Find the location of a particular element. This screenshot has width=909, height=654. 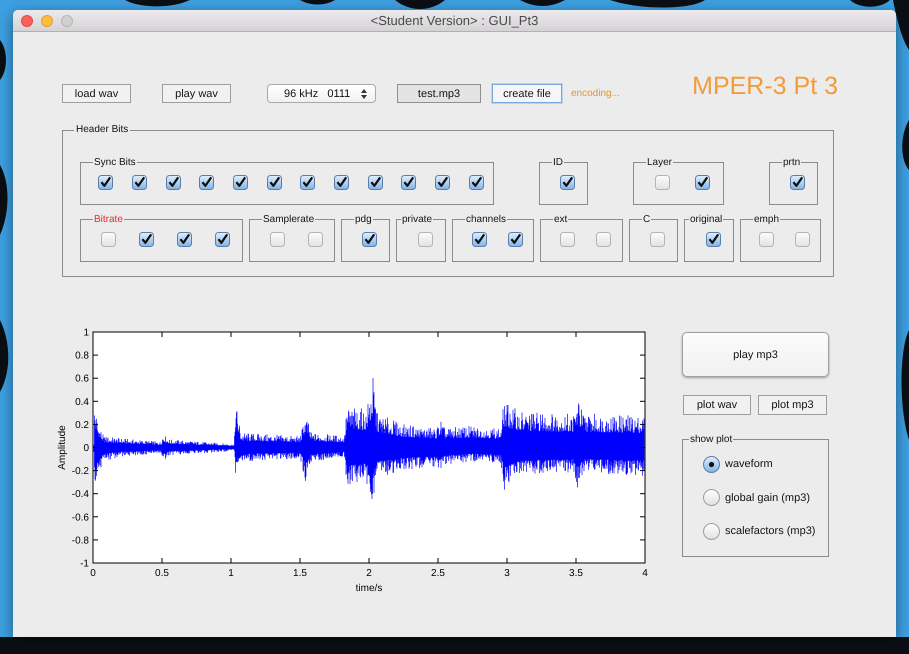

group-label: original is located at coordinates (706, 219).